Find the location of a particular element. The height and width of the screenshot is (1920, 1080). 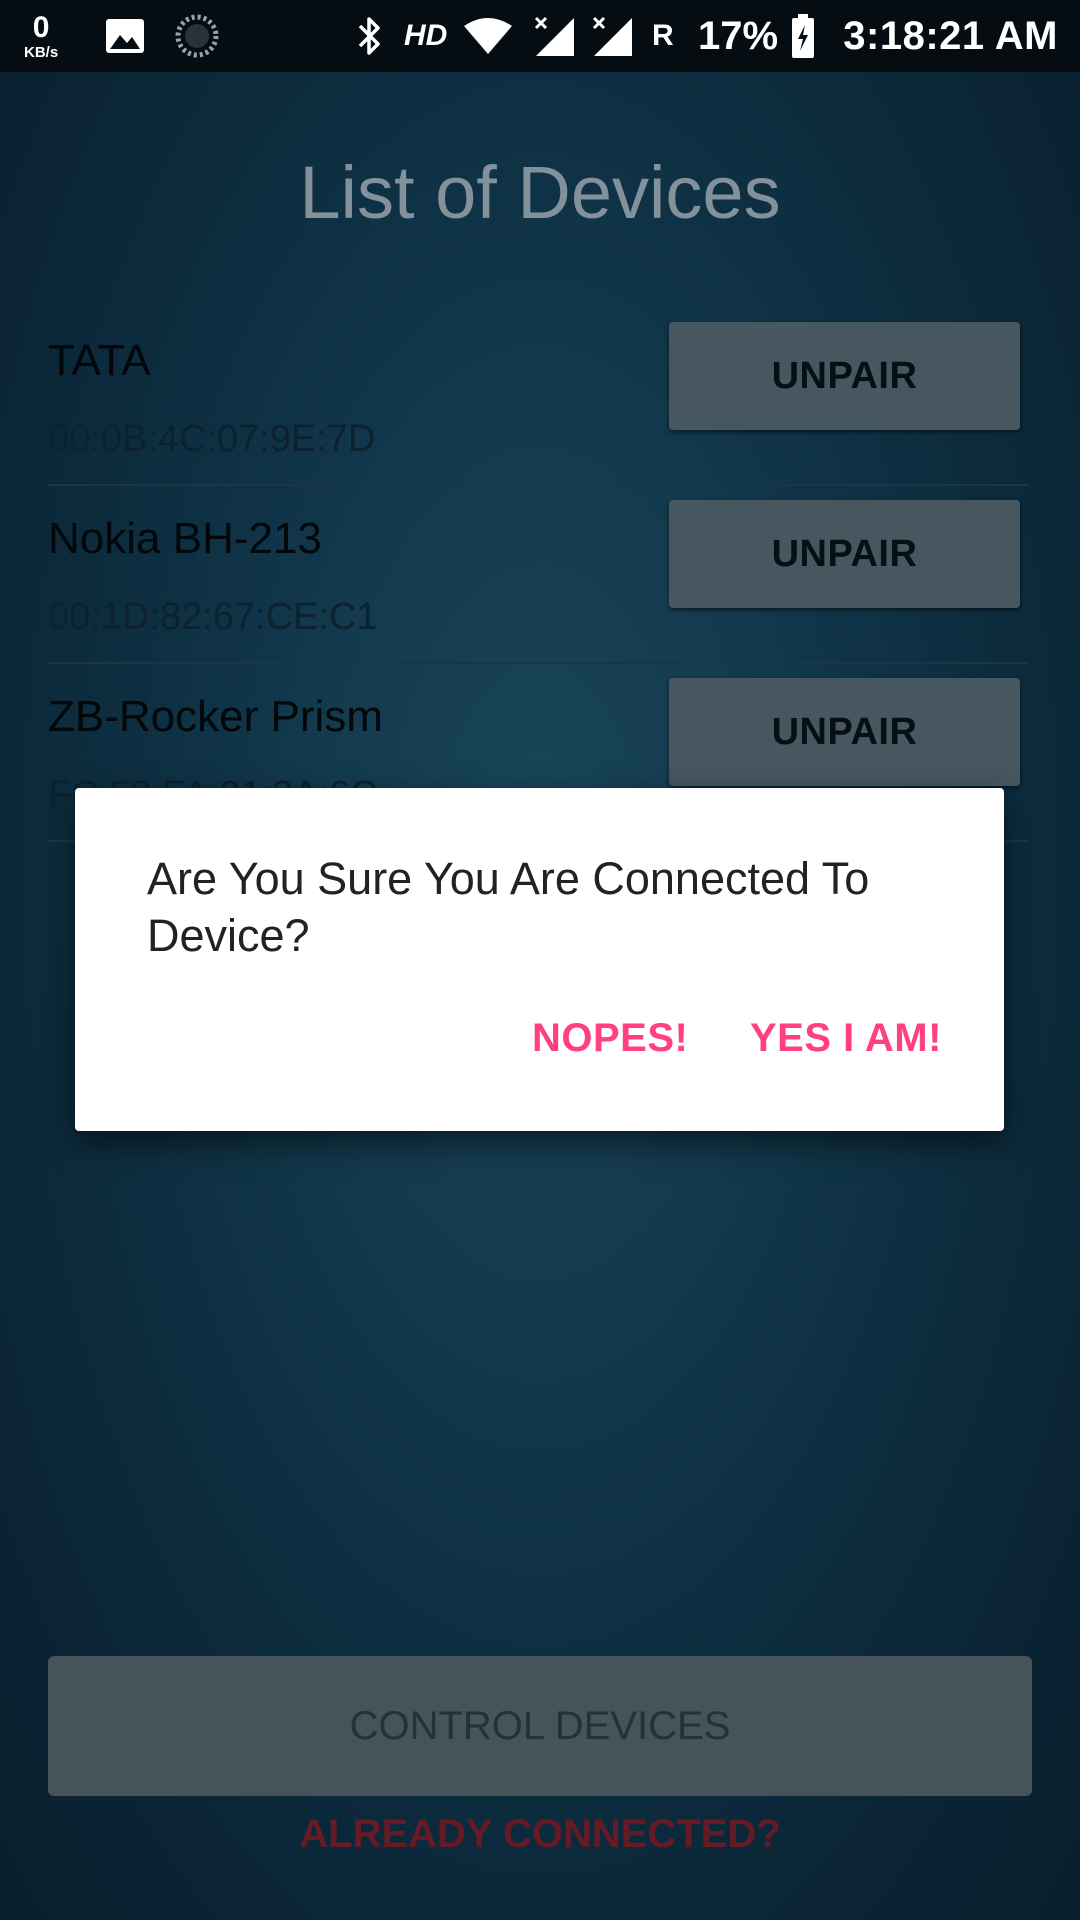

nopes-button: NOPES! is located at coordinates (610, 1038).